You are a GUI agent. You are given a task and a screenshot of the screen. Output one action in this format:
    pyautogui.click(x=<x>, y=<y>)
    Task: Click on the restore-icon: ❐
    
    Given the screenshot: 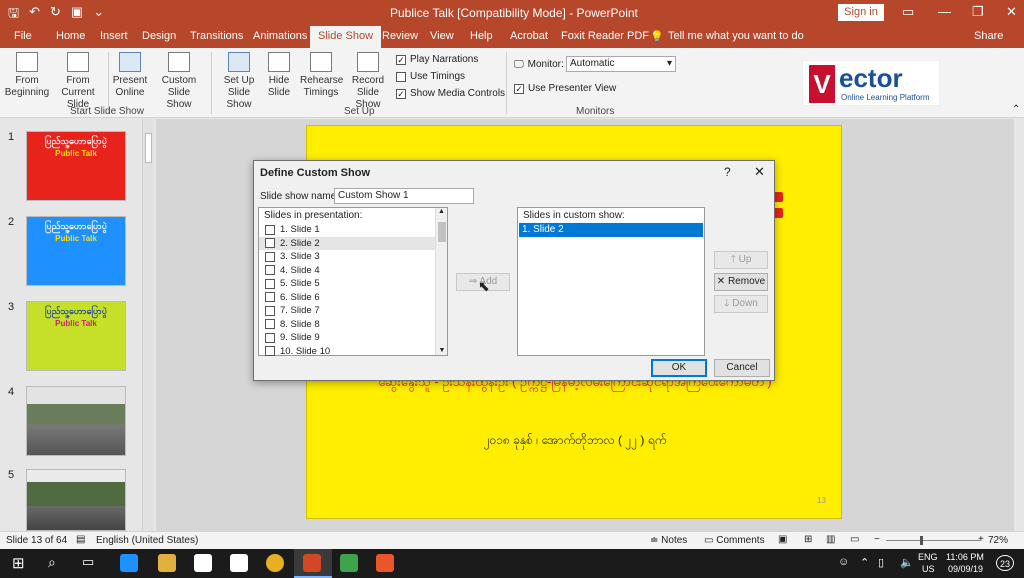 What is the action you would take?
    pyautogui.click(x=978, y=12)
    